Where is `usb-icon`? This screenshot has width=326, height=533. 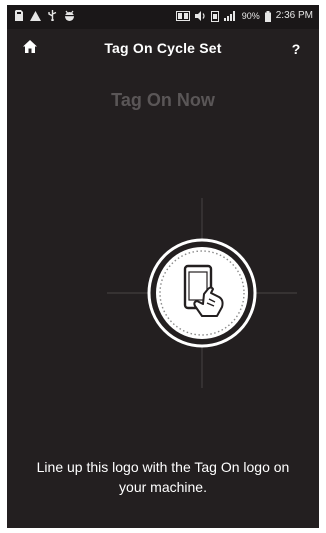
usb-icon is located at coordinates (52, 15).